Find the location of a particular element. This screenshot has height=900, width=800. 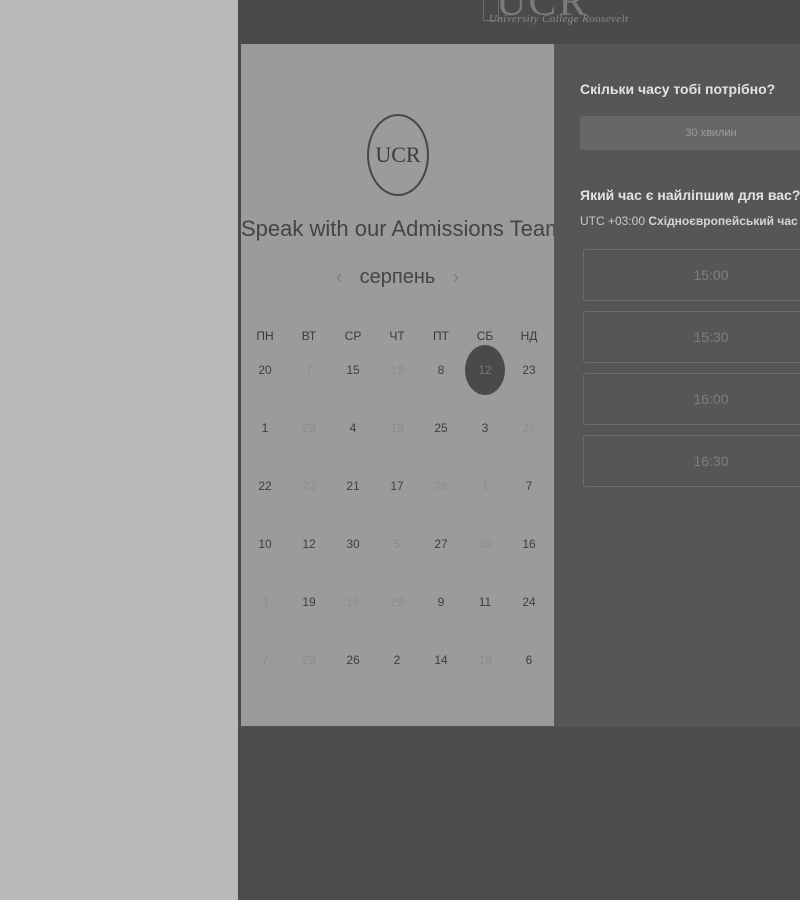

site-header: UCR University College Roosevelt is located at coordinates (519, 22).